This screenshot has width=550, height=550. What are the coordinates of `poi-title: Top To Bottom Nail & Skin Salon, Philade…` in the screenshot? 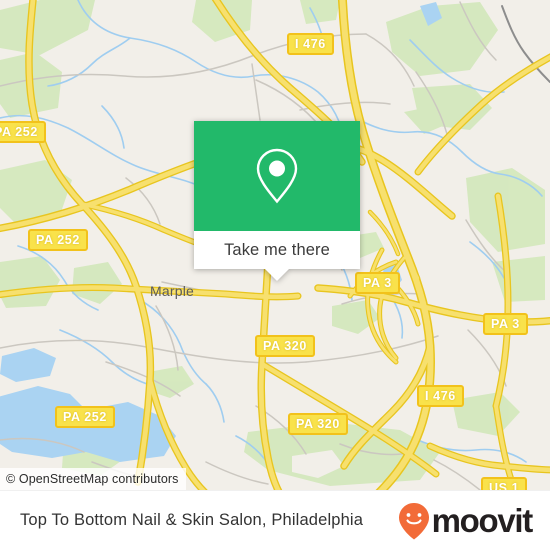 It's located at (192, 520).